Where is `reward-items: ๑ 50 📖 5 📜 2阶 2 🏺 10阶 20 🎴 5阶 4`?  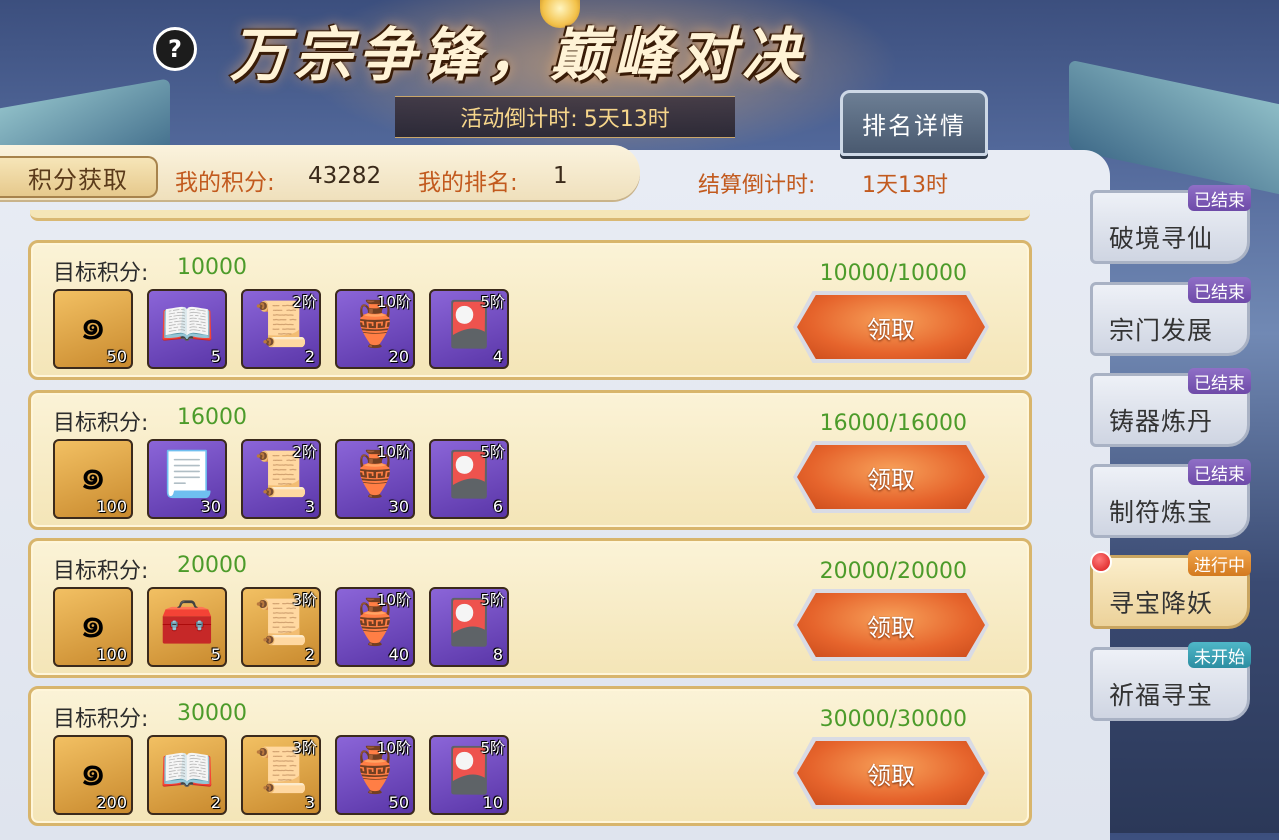
reward-items: ๑ 50 📖 5 📜 2阶 2 🏺 10阶 20 🎴 5阶 4 is located at coordinates (281, 329).